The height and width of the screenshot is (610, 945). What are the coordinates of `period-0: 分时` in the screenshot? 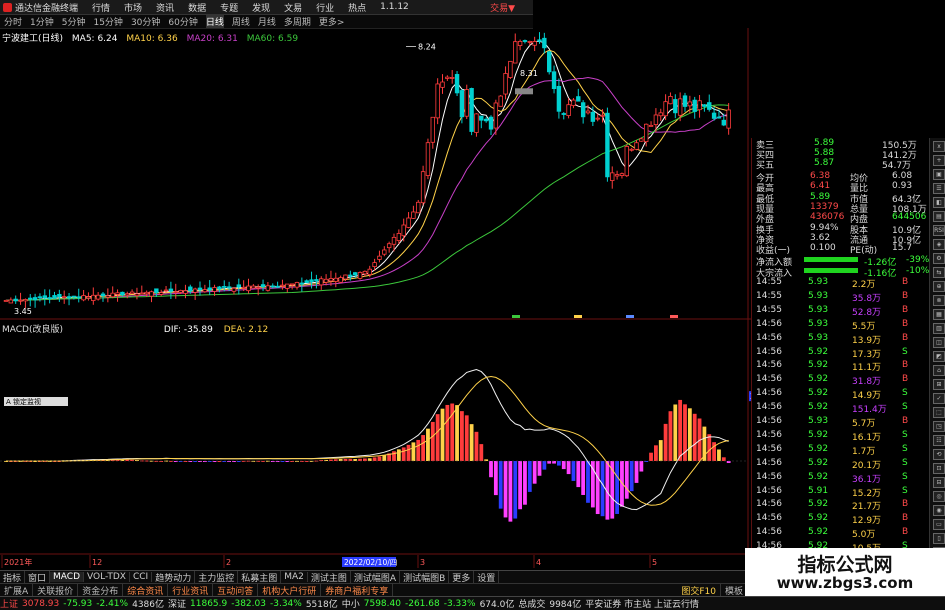 It's located at (13, 21).